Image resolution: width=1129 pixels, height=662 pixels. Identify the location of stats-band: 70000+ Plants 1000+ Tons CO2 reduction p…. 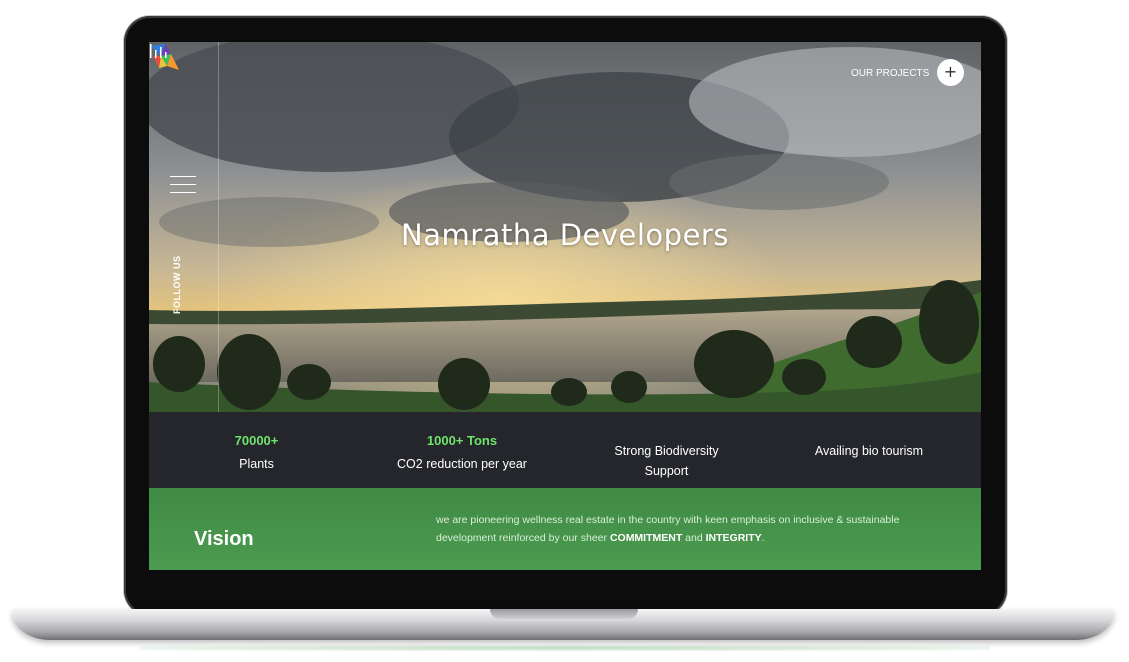
(565, 450).